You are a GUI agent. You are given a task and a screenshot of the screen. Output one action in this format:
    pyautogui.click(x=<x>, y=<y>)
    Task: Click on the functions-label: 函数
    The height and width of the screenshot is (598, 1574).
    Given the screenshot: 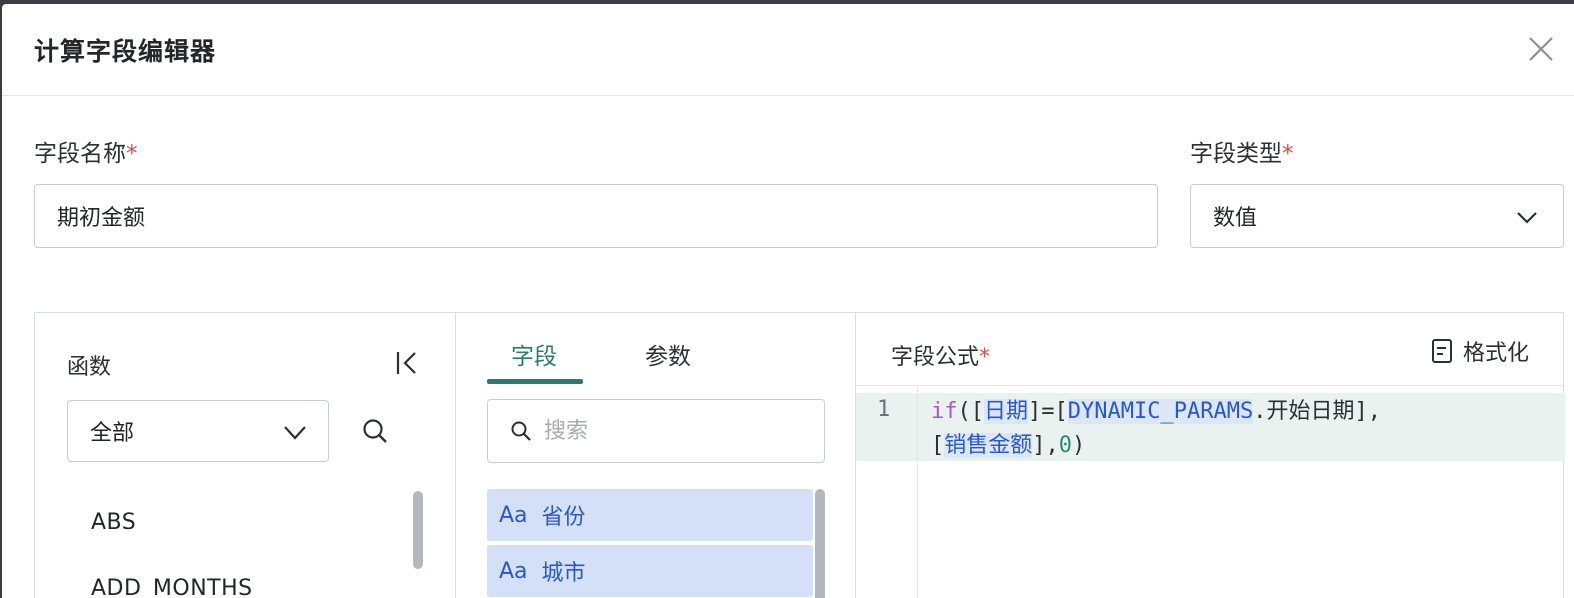 What is the action you would take?
    pyautogui.click(x=89, y=367)
    